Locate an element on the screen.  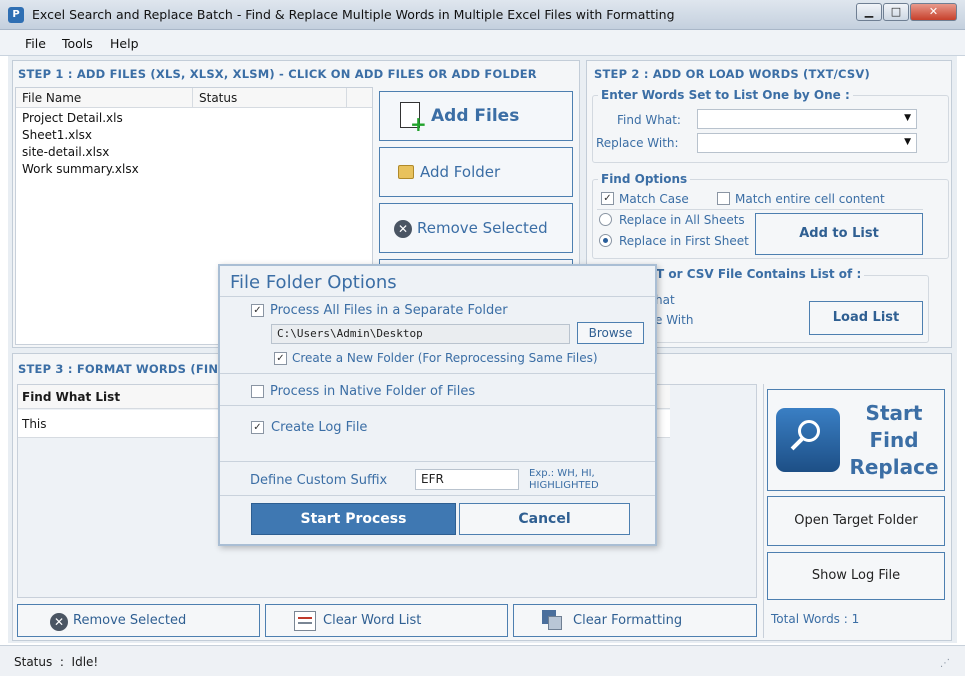
remove-selected-label: Remove Selected is located at coordinates (482, 228).